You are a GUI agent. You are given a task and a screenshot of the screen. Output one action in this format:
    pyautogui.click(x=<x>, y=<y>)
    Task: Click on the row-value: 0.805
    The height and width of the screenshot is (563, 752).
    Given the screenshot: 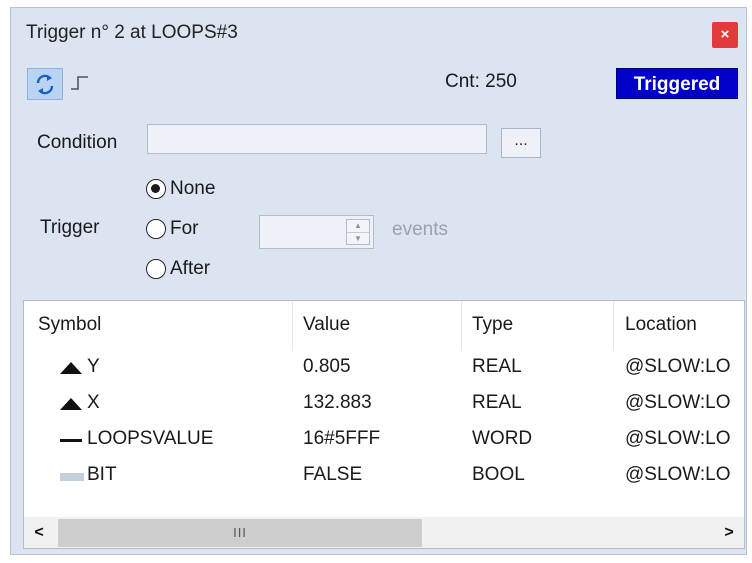 What is the action you would take?
    pyautogui.click(x=327, y=367)
    